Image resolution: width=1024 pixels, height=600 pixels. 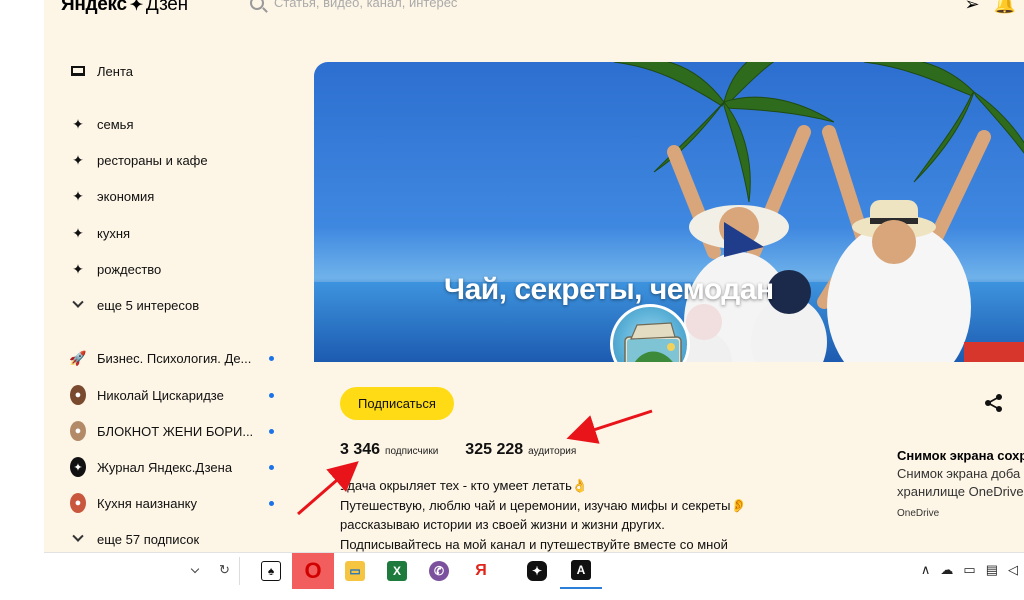 I want to click on sidebar-item-label: экономия, so click(x=126, y=196).